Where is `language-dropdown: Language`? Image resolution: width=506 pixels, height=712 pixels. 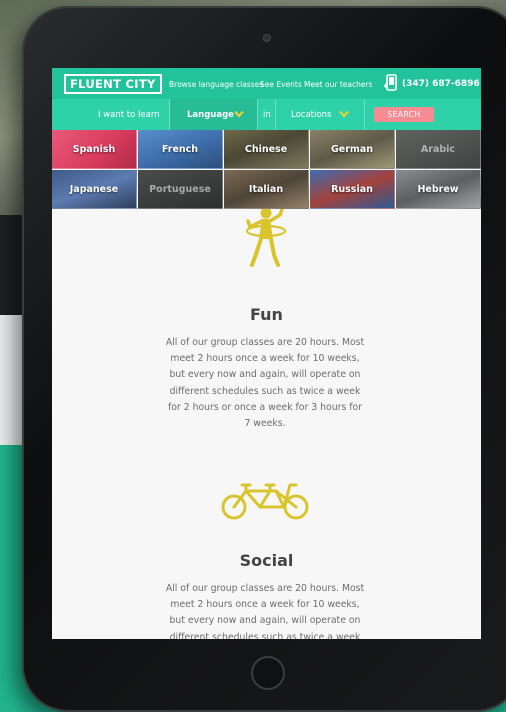
language-dropdown: Language is located at coordinates (213, 114).